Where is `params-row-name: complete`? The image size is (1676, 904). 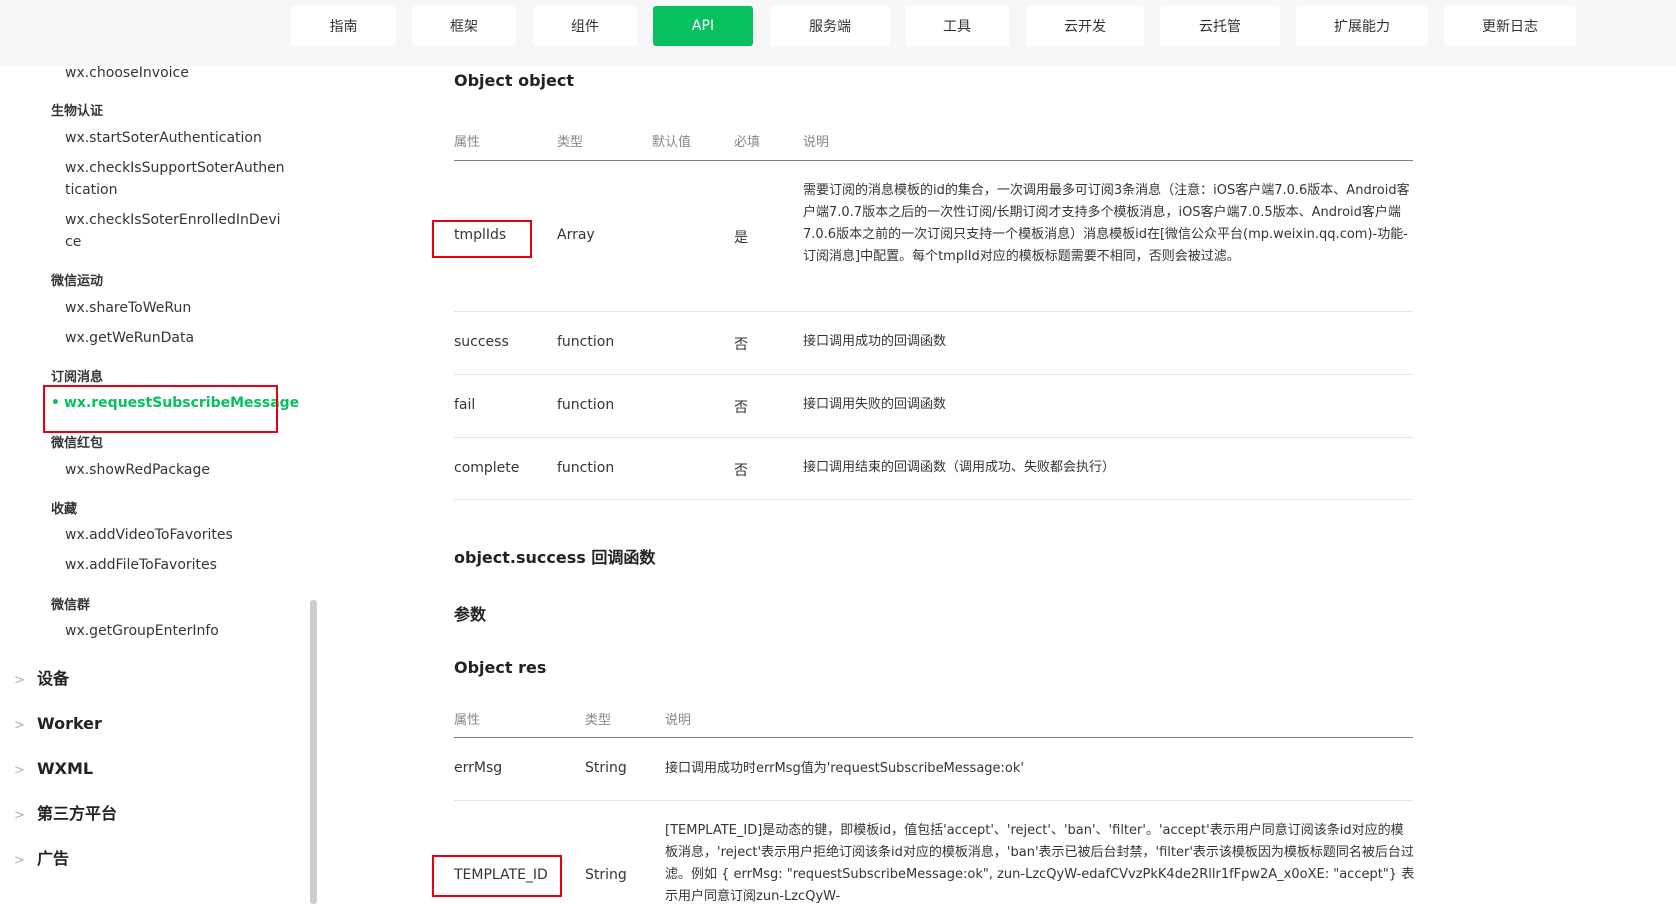
params-row-name: complete is located at coordinates (487, 468).